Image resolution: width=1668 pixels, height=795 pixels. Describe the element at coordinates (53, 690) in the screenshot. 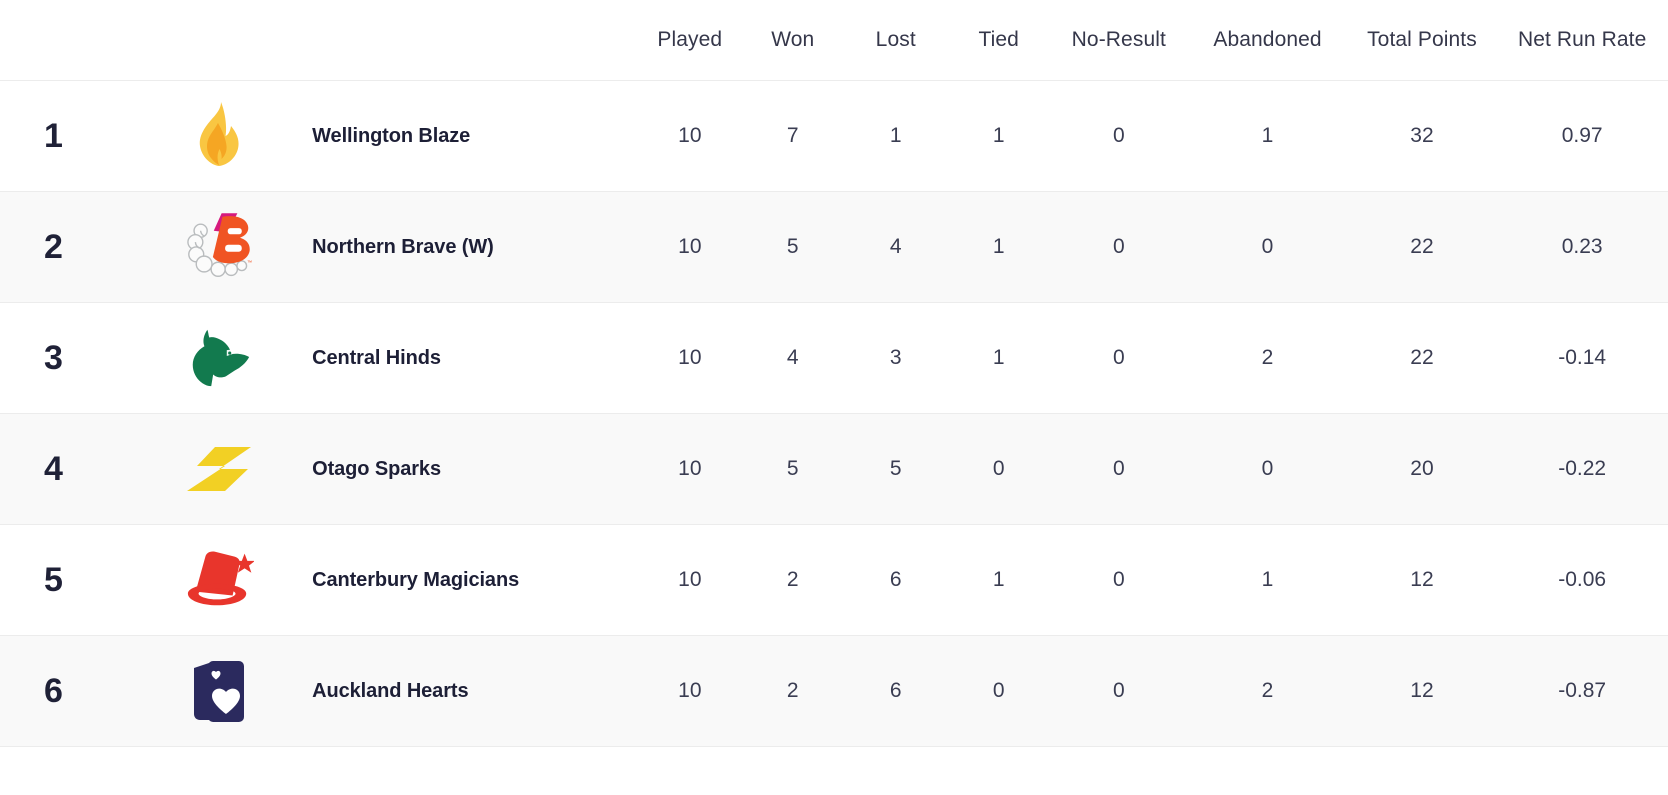

I see `cell-rank: 6` at that location.